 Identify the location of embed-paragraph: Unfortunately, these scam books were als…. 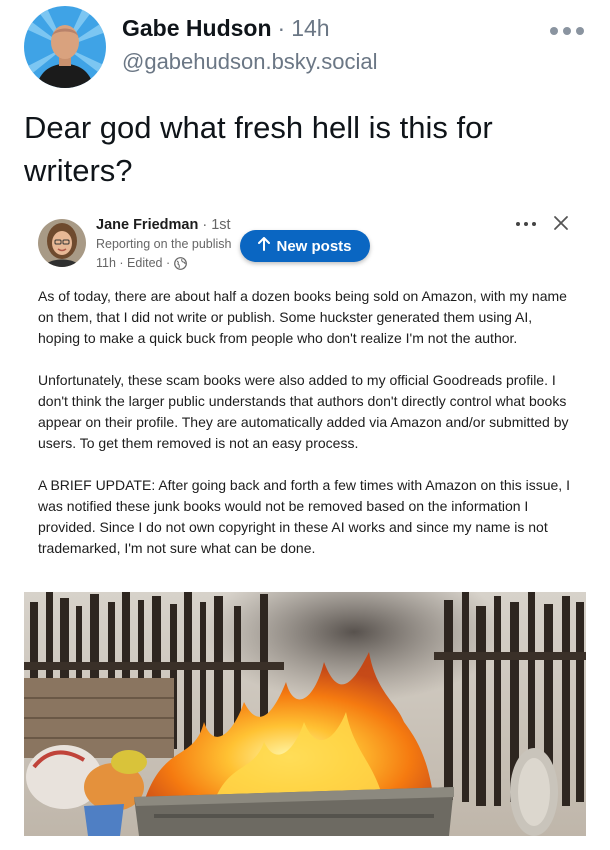
(303, 411).